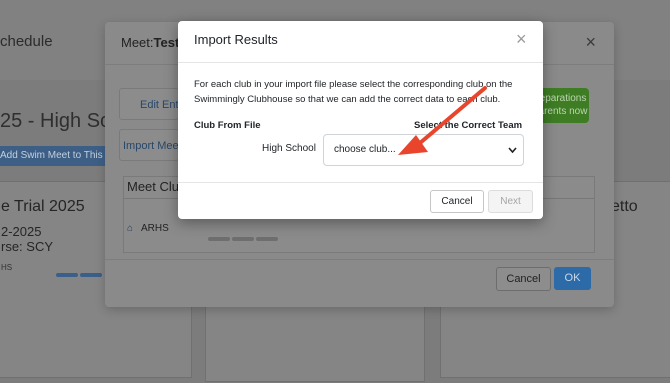 The height and width of the screenshot is (383, 670). I want to click on annotation-arrow-icon, so click(442, 120).